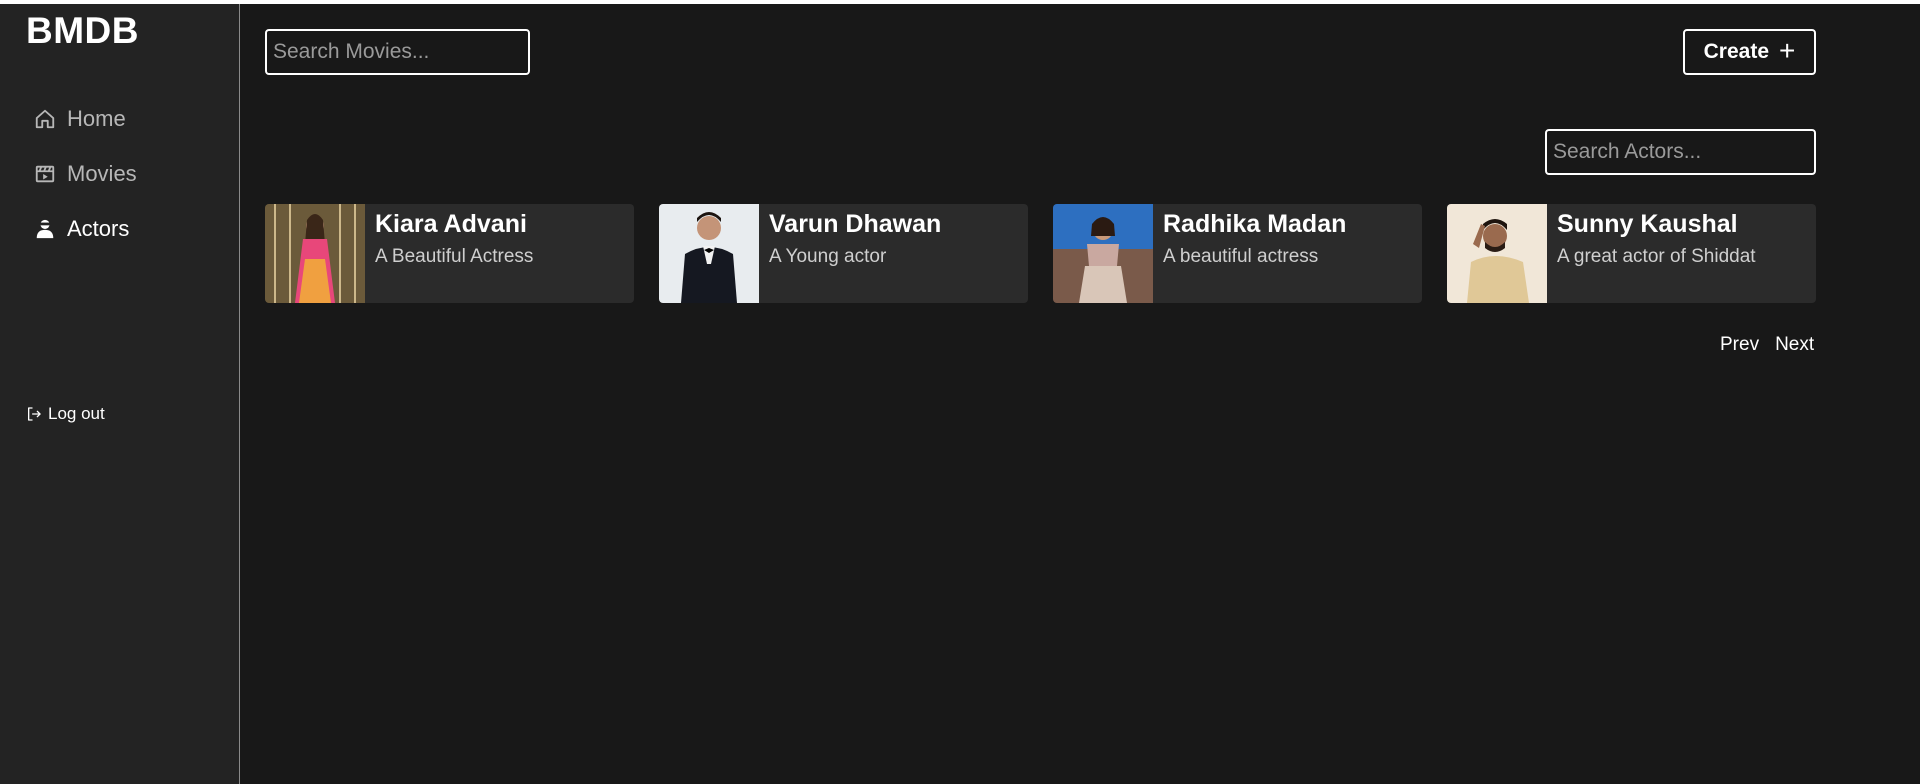 This screenshot has height=784, width=1920. I want to click on logout-button: Log out, so click(65, 414).